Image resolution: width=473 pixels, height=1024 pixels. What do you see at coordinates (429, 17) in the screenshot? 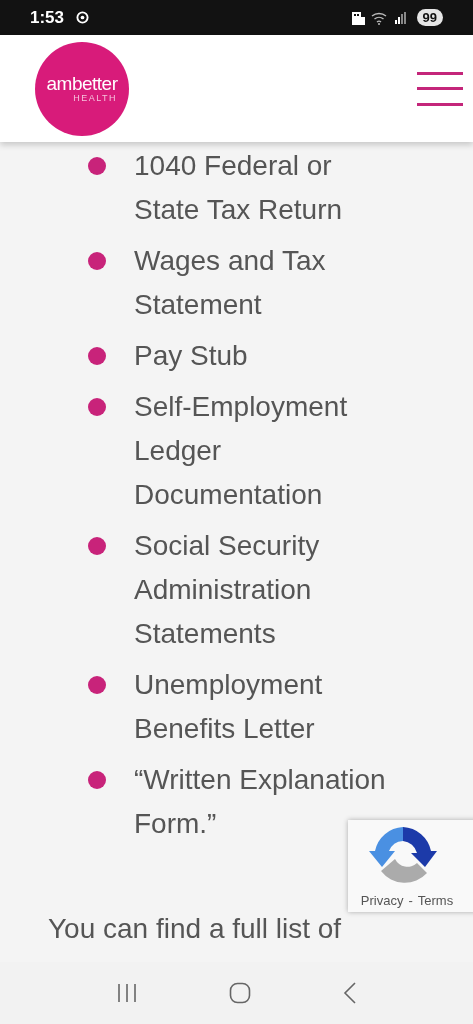
I see `battery-indicator: 99` at bounding box center [429, 17].